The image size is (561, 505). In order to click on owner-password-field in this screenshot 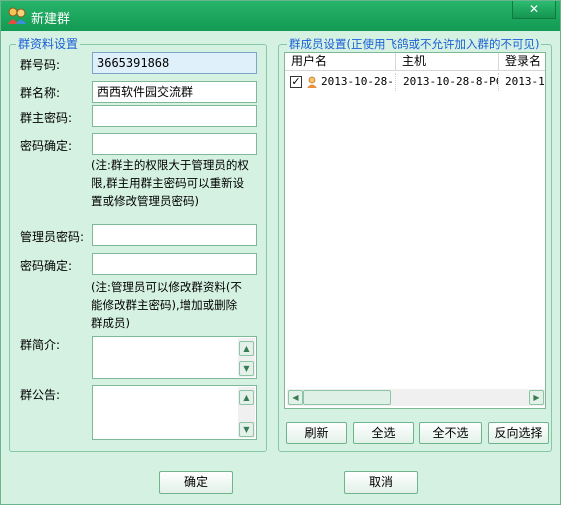, I will do `click(174, 116)`.